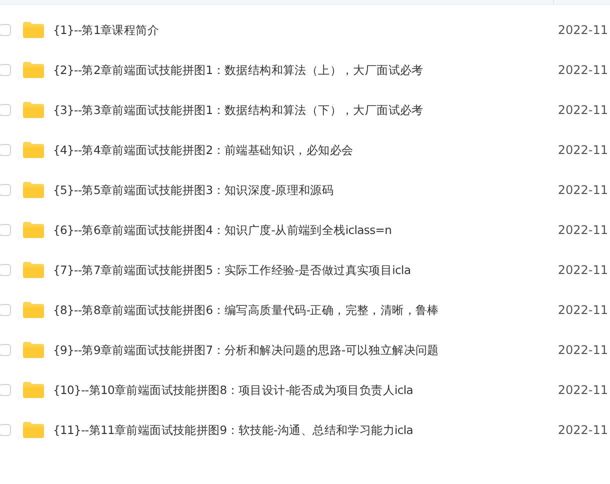 The width and height of the screenshot is (610, 484). Describe the element at coordinates (305, 30) in the screenshot. I see `folder-name: {1}--第1章课程简介` at that location.